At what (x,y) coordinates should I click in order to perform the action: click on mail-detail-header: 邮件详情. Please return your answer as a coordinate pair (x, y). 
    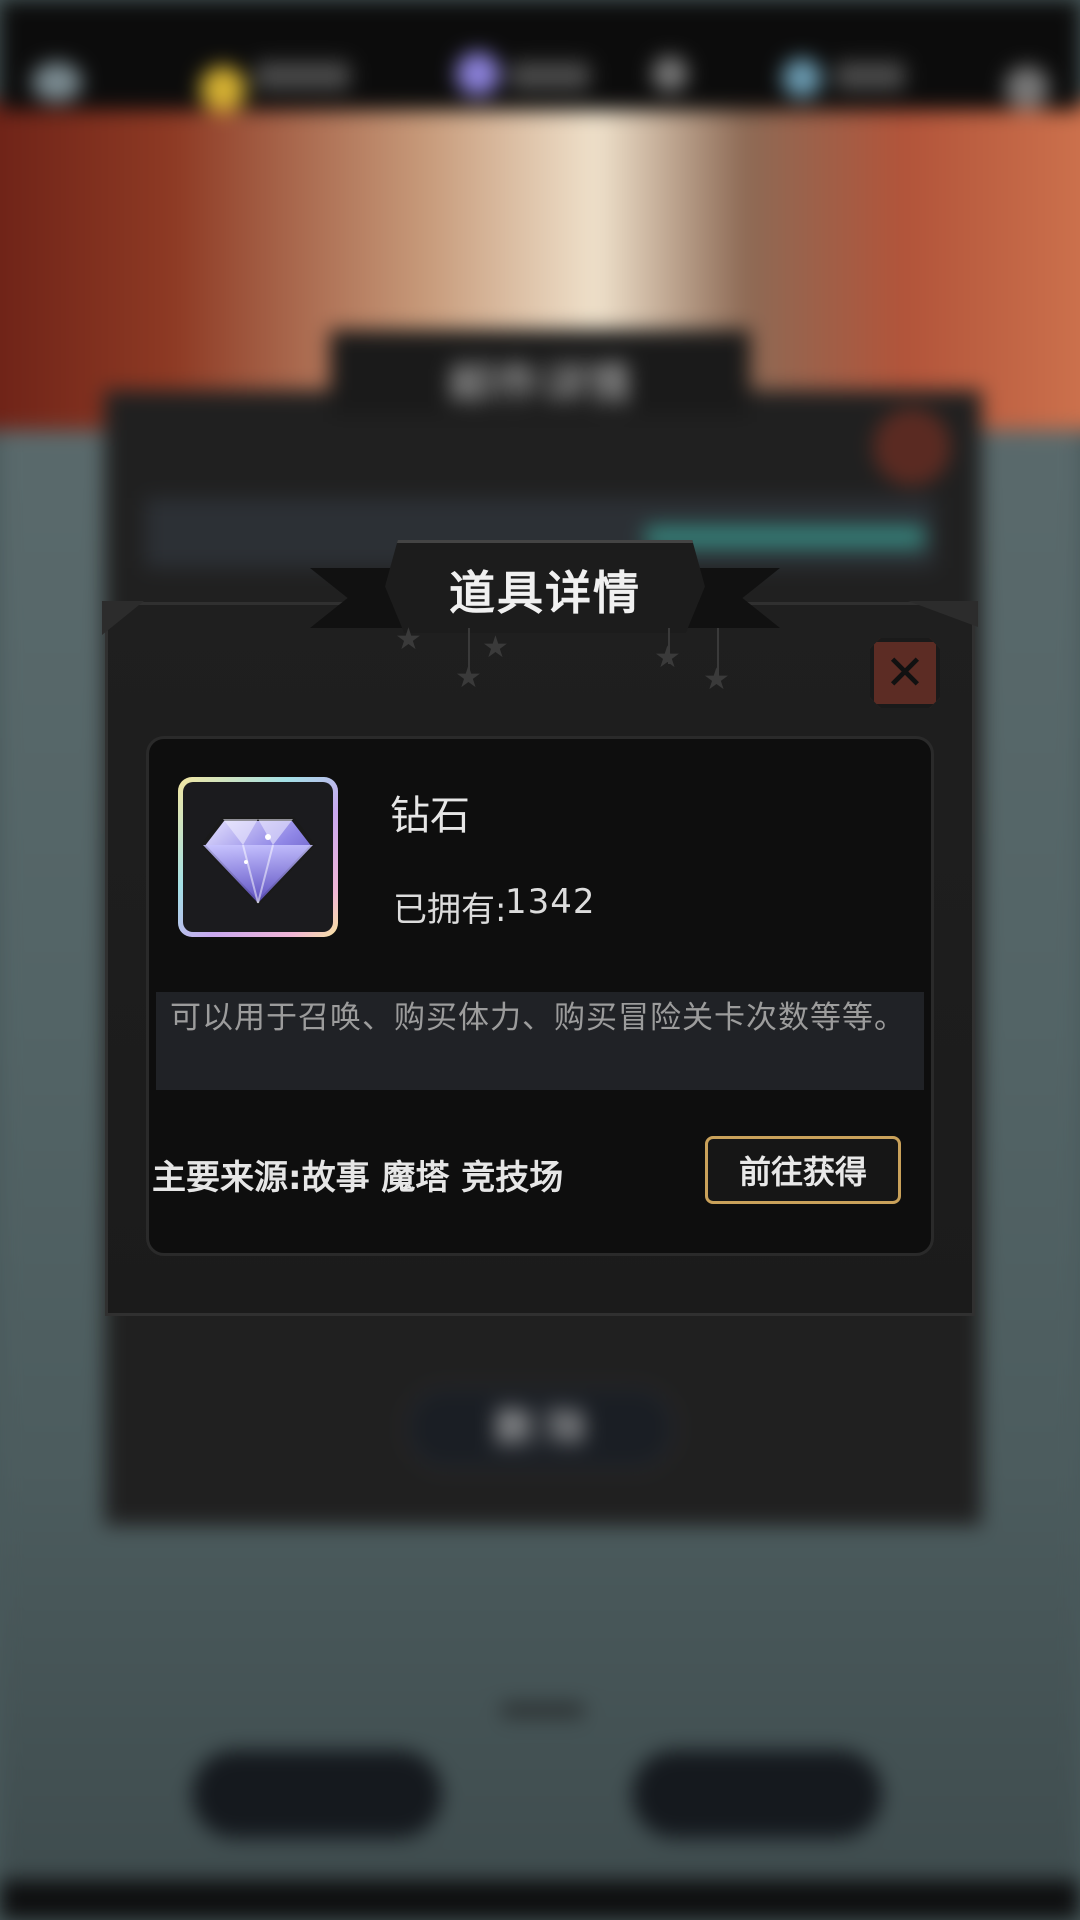
    Looking at the image, I should click on (540, 372).